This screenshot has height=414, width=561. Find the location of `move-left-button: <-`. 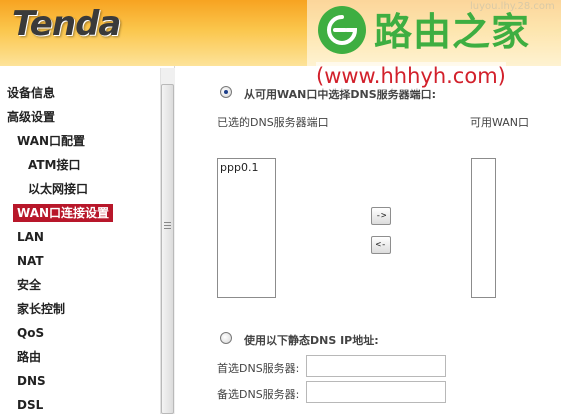

move-left-button: <- is located at coordinates (381, 245).